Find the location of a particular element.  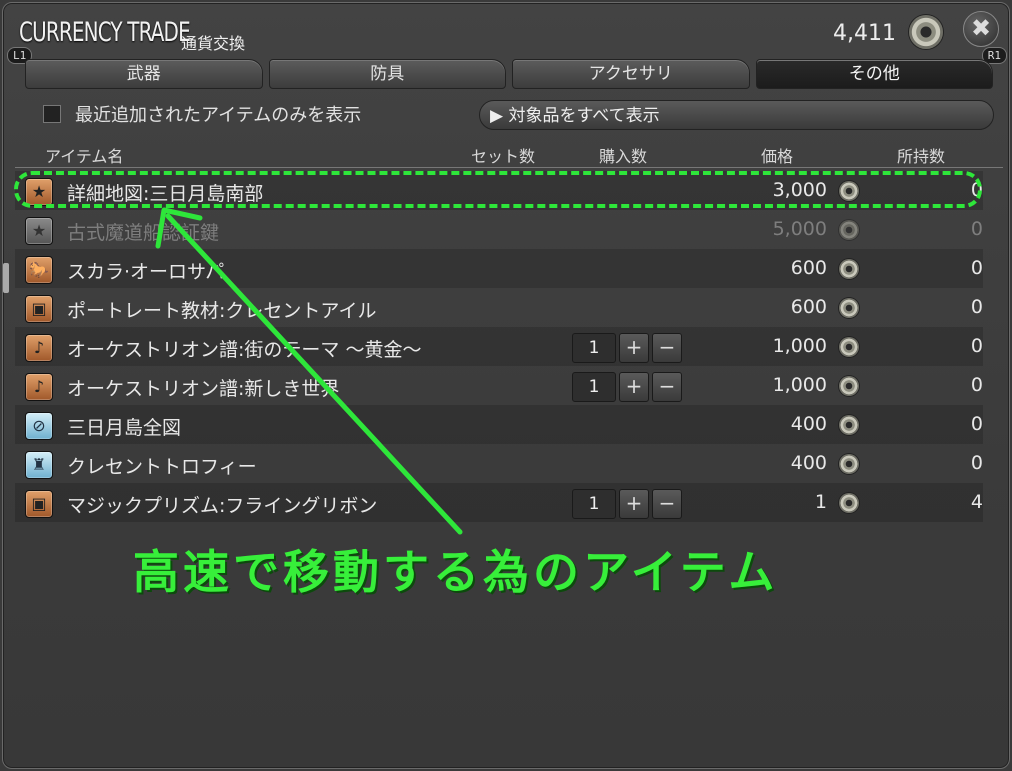

annotation-text: 高速で移動する為のアイテム is located at coordinates (456, 572).